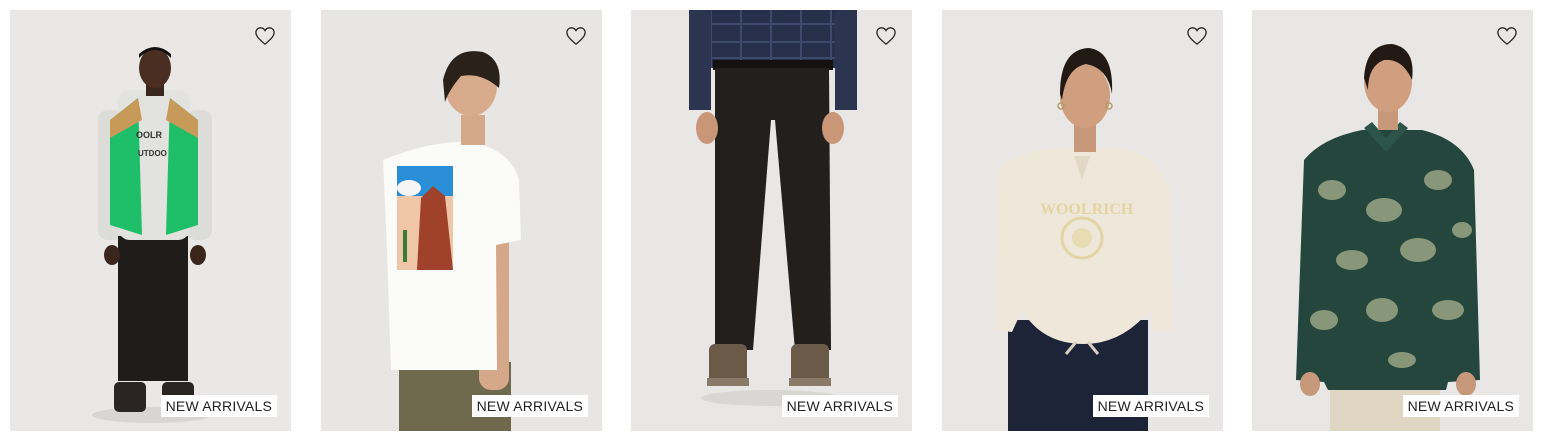 The width and height of the screenshot is (1544, 440). Describe the element at coordinates (152, 153) in the screenshot. I see `svg-text: UTDOO` at that location.